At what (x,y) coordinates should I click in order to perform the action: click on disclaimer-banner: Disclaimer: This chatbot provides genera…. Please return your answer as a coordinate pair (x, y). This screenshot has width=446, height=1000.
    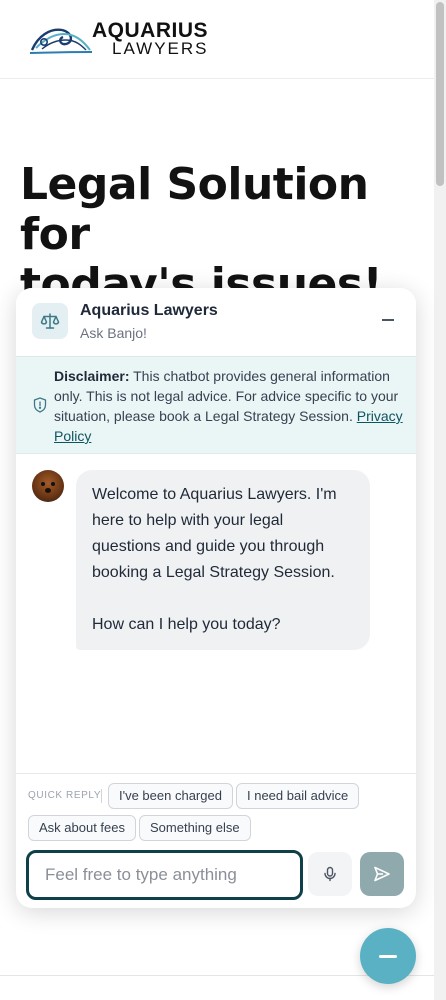
    Looking at the image, I should click on (216, 405).